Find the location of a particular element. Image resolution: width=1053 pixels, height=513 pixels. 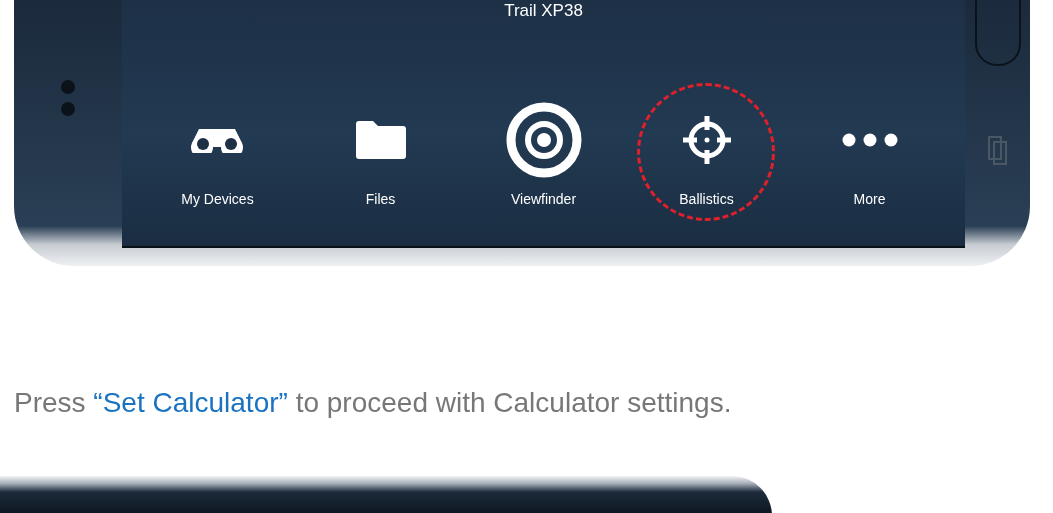

instruction-text: Press “Set Calculator” to proceed with Calculator settings. is located at coordinates (373, 403).